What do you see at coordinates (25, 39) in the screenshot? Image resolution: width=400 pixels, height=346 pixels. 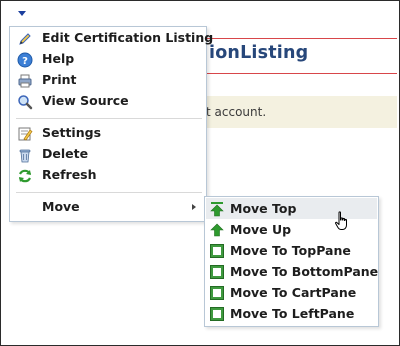 I see `pencil-icon` at bounding box center [25, 39].